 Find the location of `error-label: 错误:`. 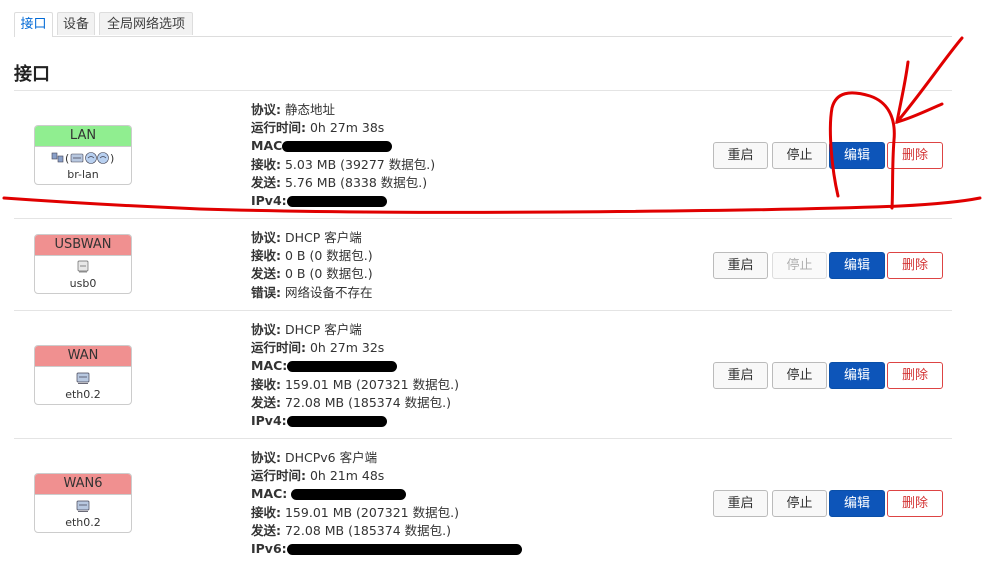

error-label: 错误: is located at coordinates (266, 292).